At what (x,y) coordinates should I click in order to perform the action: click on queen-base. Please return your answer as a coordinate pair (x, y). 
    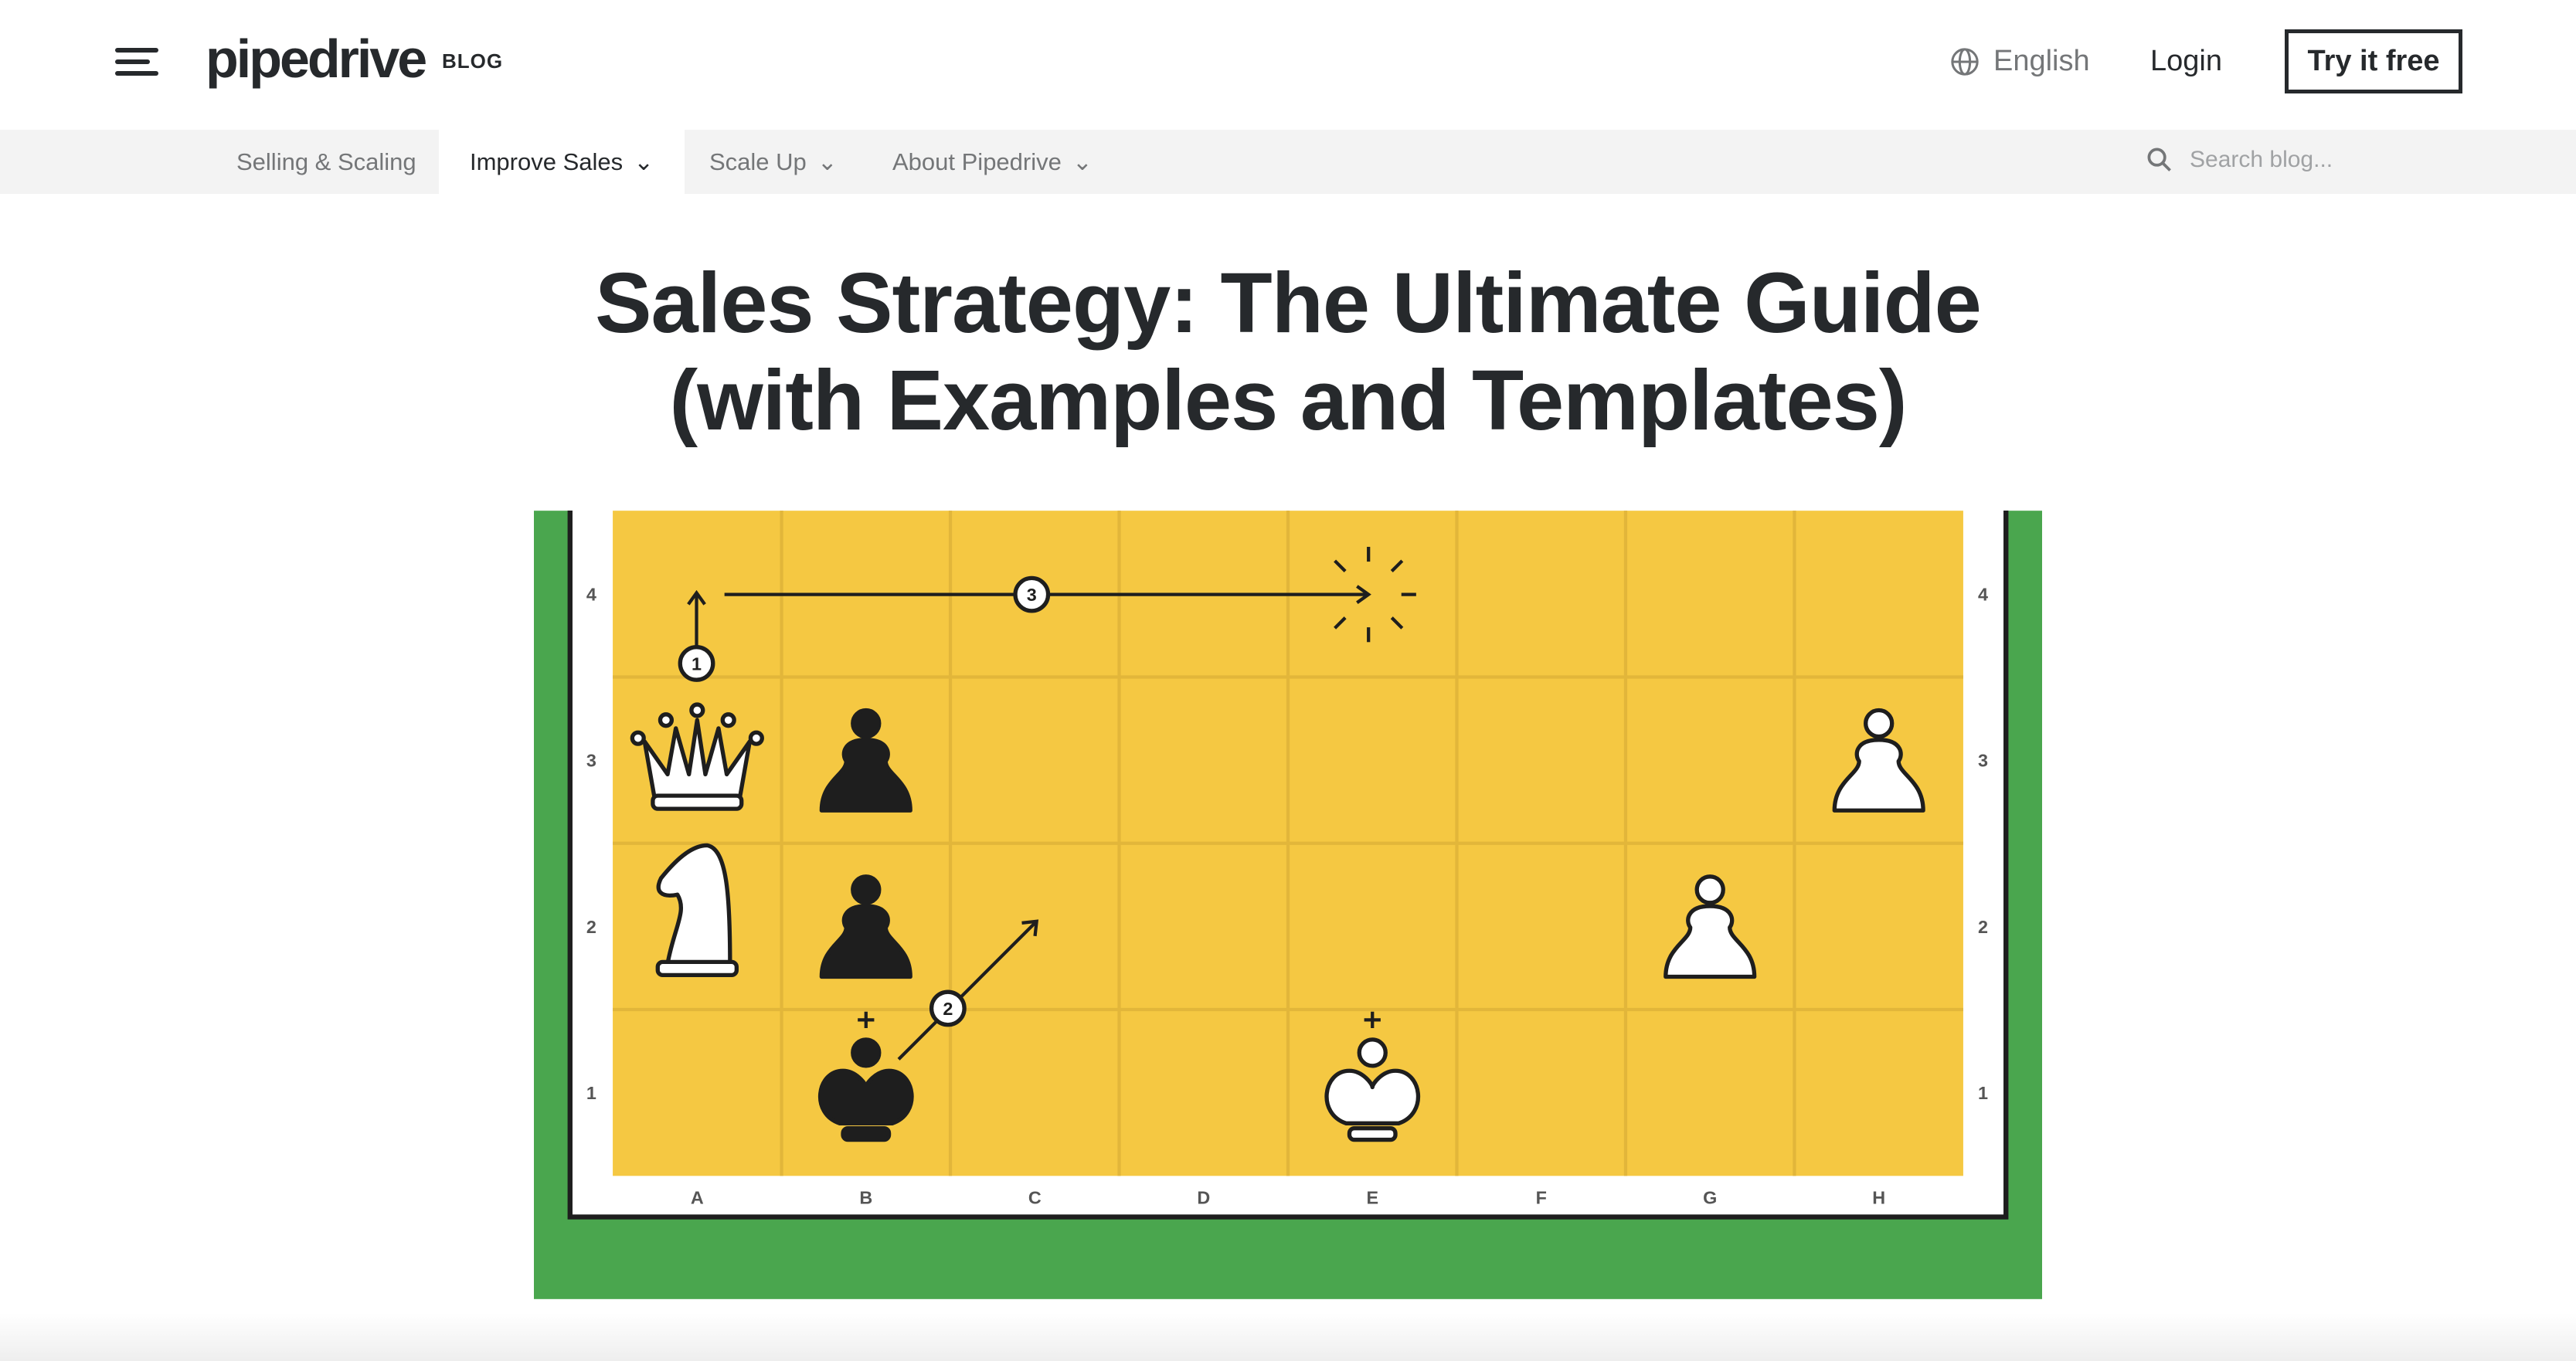
    Looking at the image, I should click on (697, 802).